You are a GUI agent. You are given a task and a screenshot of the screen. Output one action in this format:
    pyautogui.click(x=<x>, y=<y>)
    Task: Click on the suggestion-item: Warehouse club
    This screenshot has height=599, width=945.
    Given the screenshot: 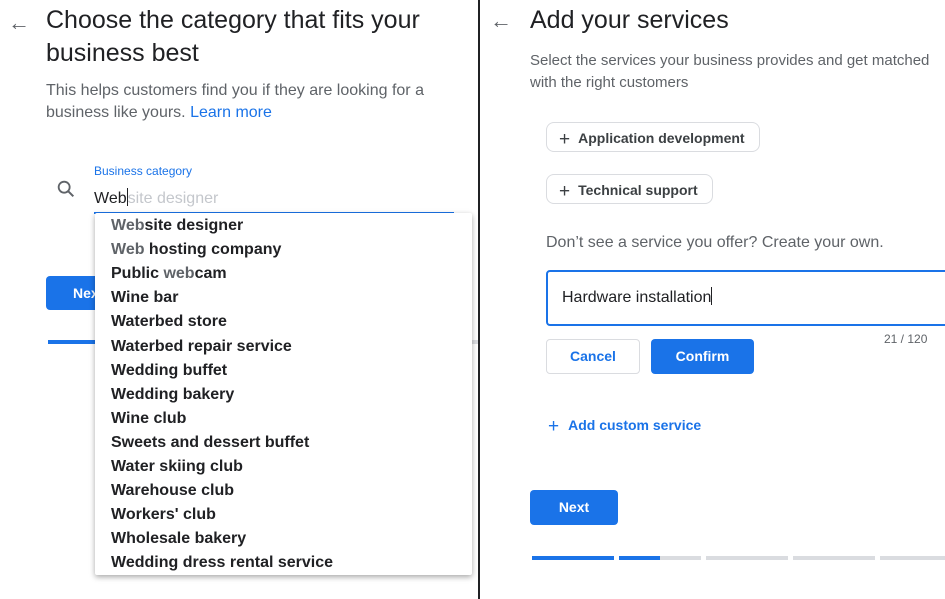 What is the action you would take?
    pyautogui.click(x=172, y=491)
    